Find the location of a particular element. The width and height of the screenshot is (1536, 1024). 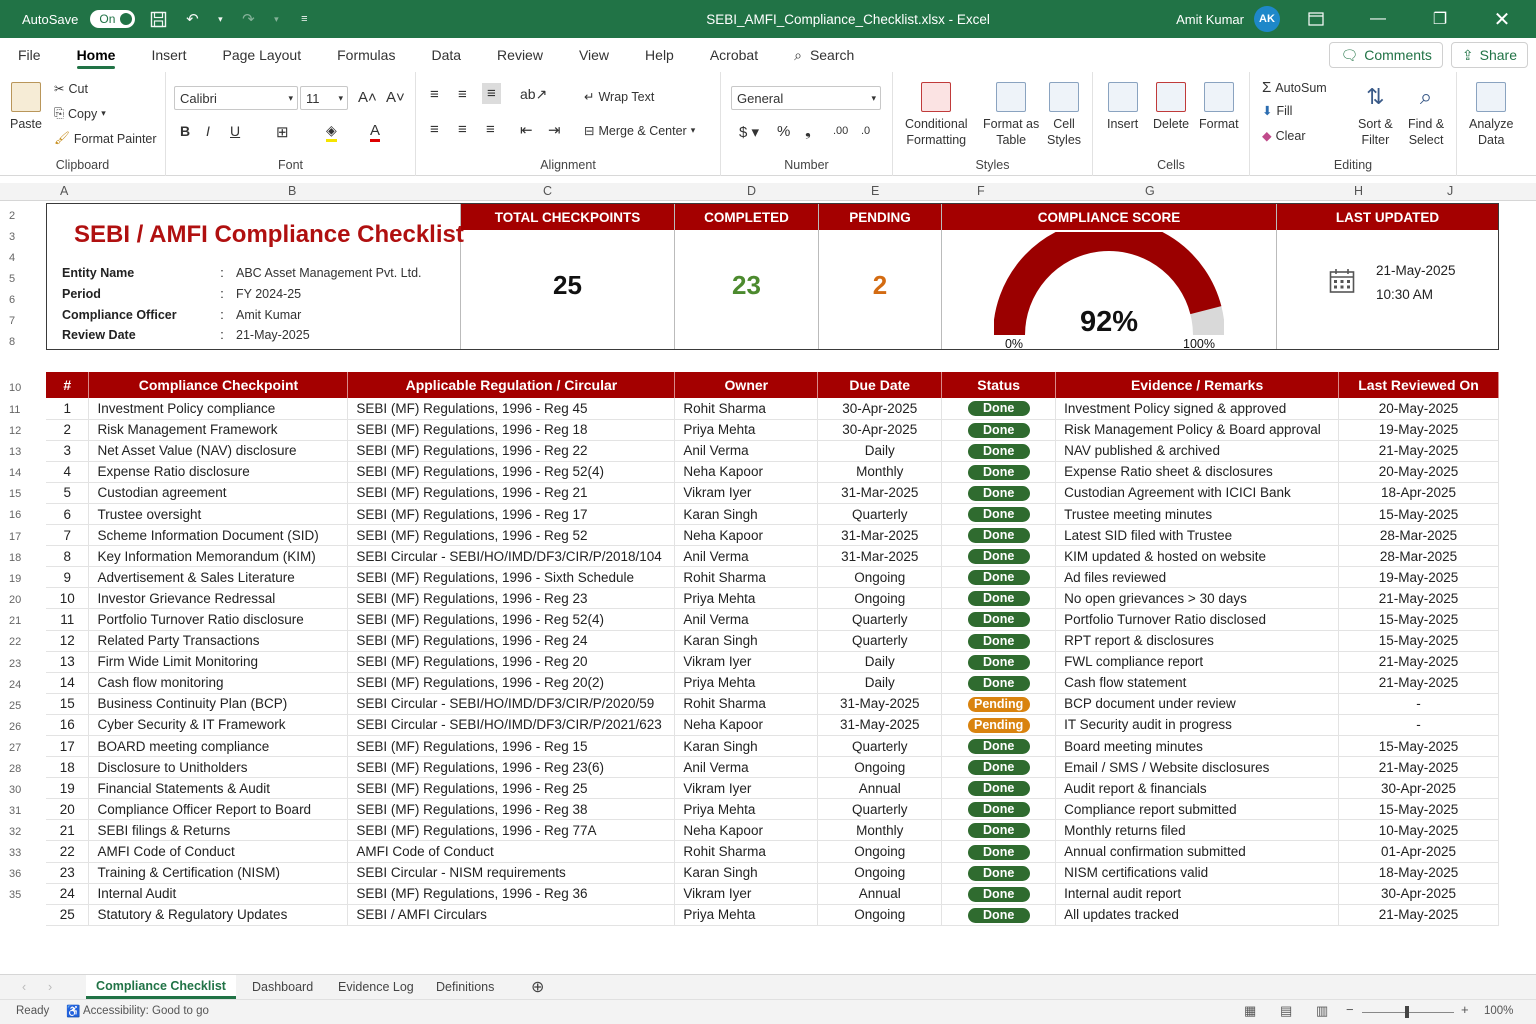

header-owner: Owner is located at coordinates (746, 385).